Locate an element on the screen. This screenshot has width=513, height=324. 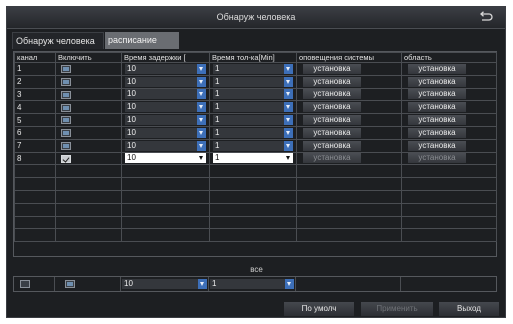
all-select-checkbox is located at coordinates (25, 284).